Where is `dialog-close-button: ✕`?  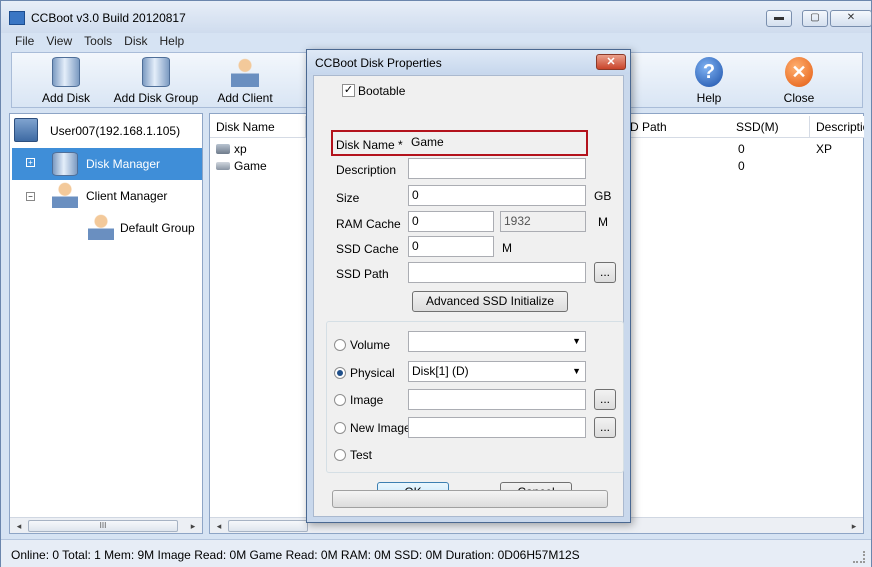 dialog-close-button: ✕ is located at coordinates (611, 62).